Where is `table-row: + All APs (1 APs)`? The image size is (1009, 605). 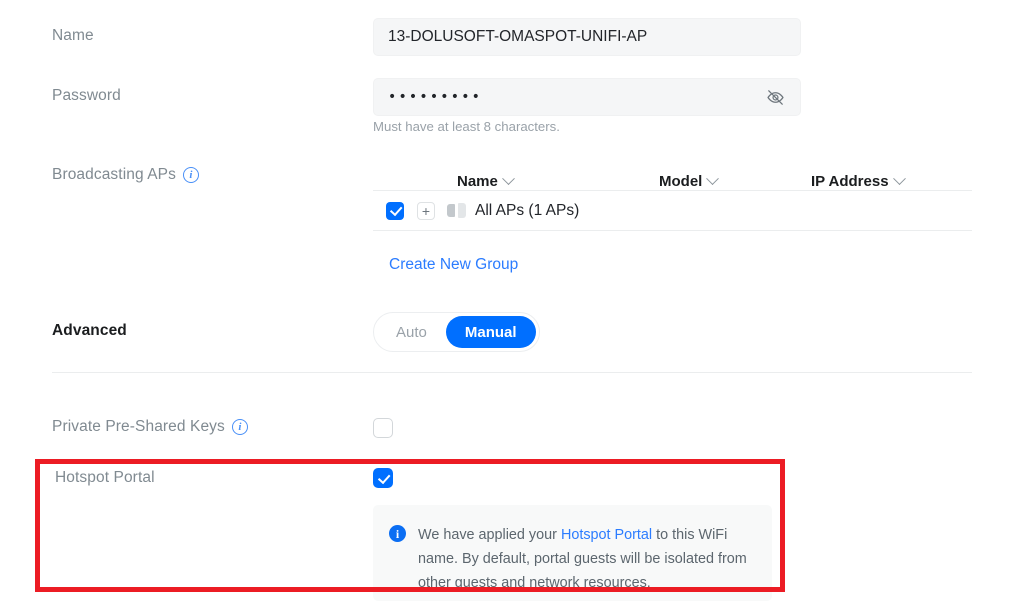
table-row: + All APs (1 APs) is located at coordinates (672, 210).